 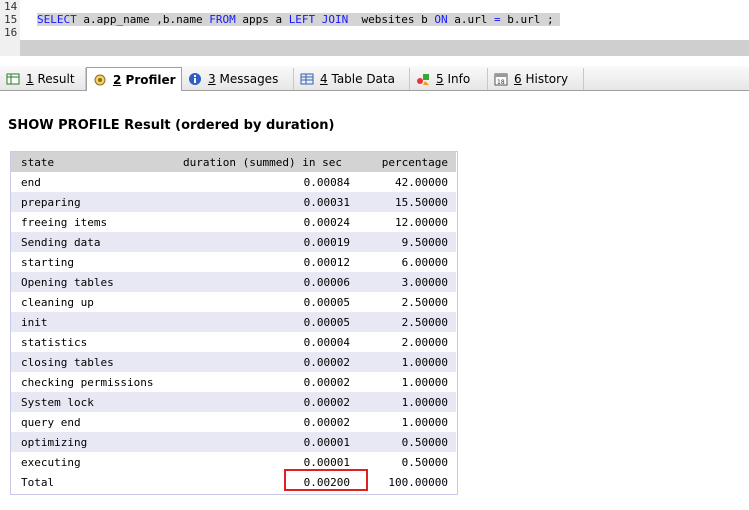 I want to click on scroll-corner, so click(x=10, y=48).